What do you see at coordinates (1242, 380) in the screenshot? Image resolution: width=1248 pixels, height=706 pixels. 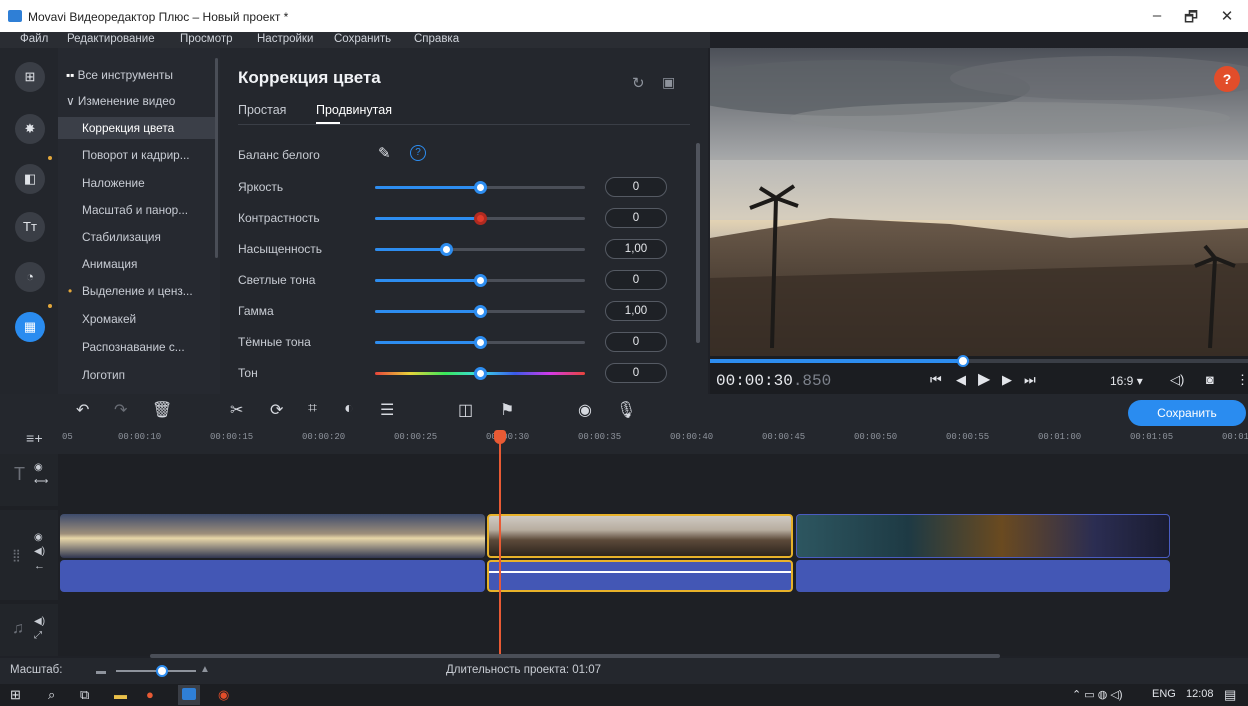 I see `more-icon: ⋮` at bounding box center [1242, 380].